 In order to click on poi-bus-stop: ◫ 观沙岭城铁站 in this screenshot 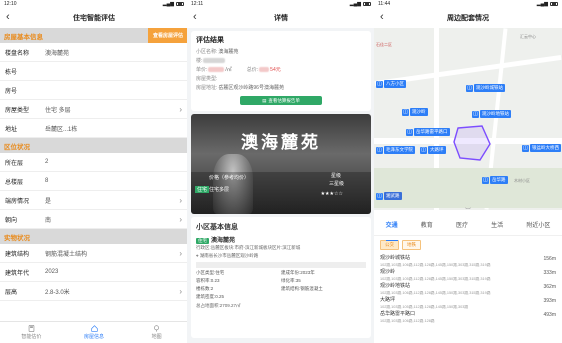, I will do `click(485, 88)`.